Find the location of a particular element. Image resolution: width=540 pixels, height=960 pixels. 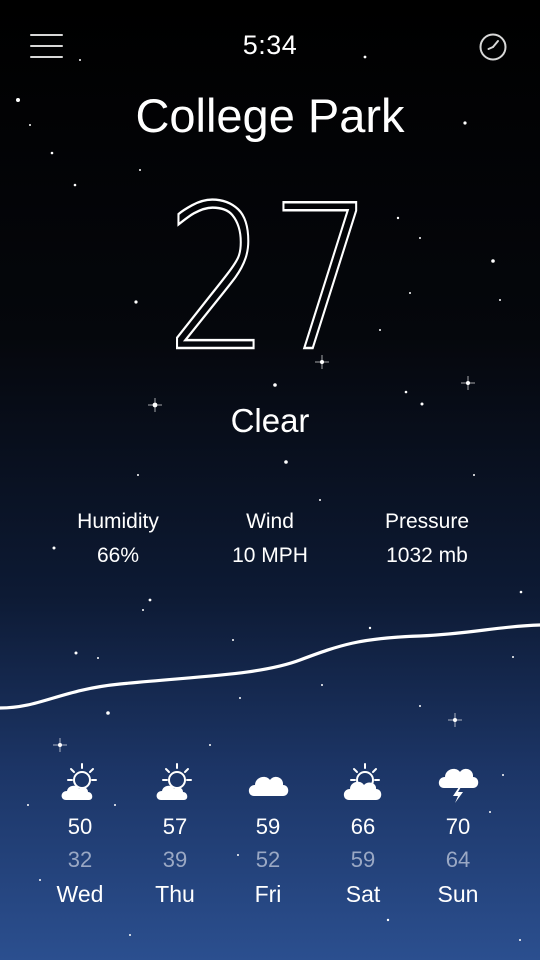

forecast-high: 57 is located at coordinates (175, 826).